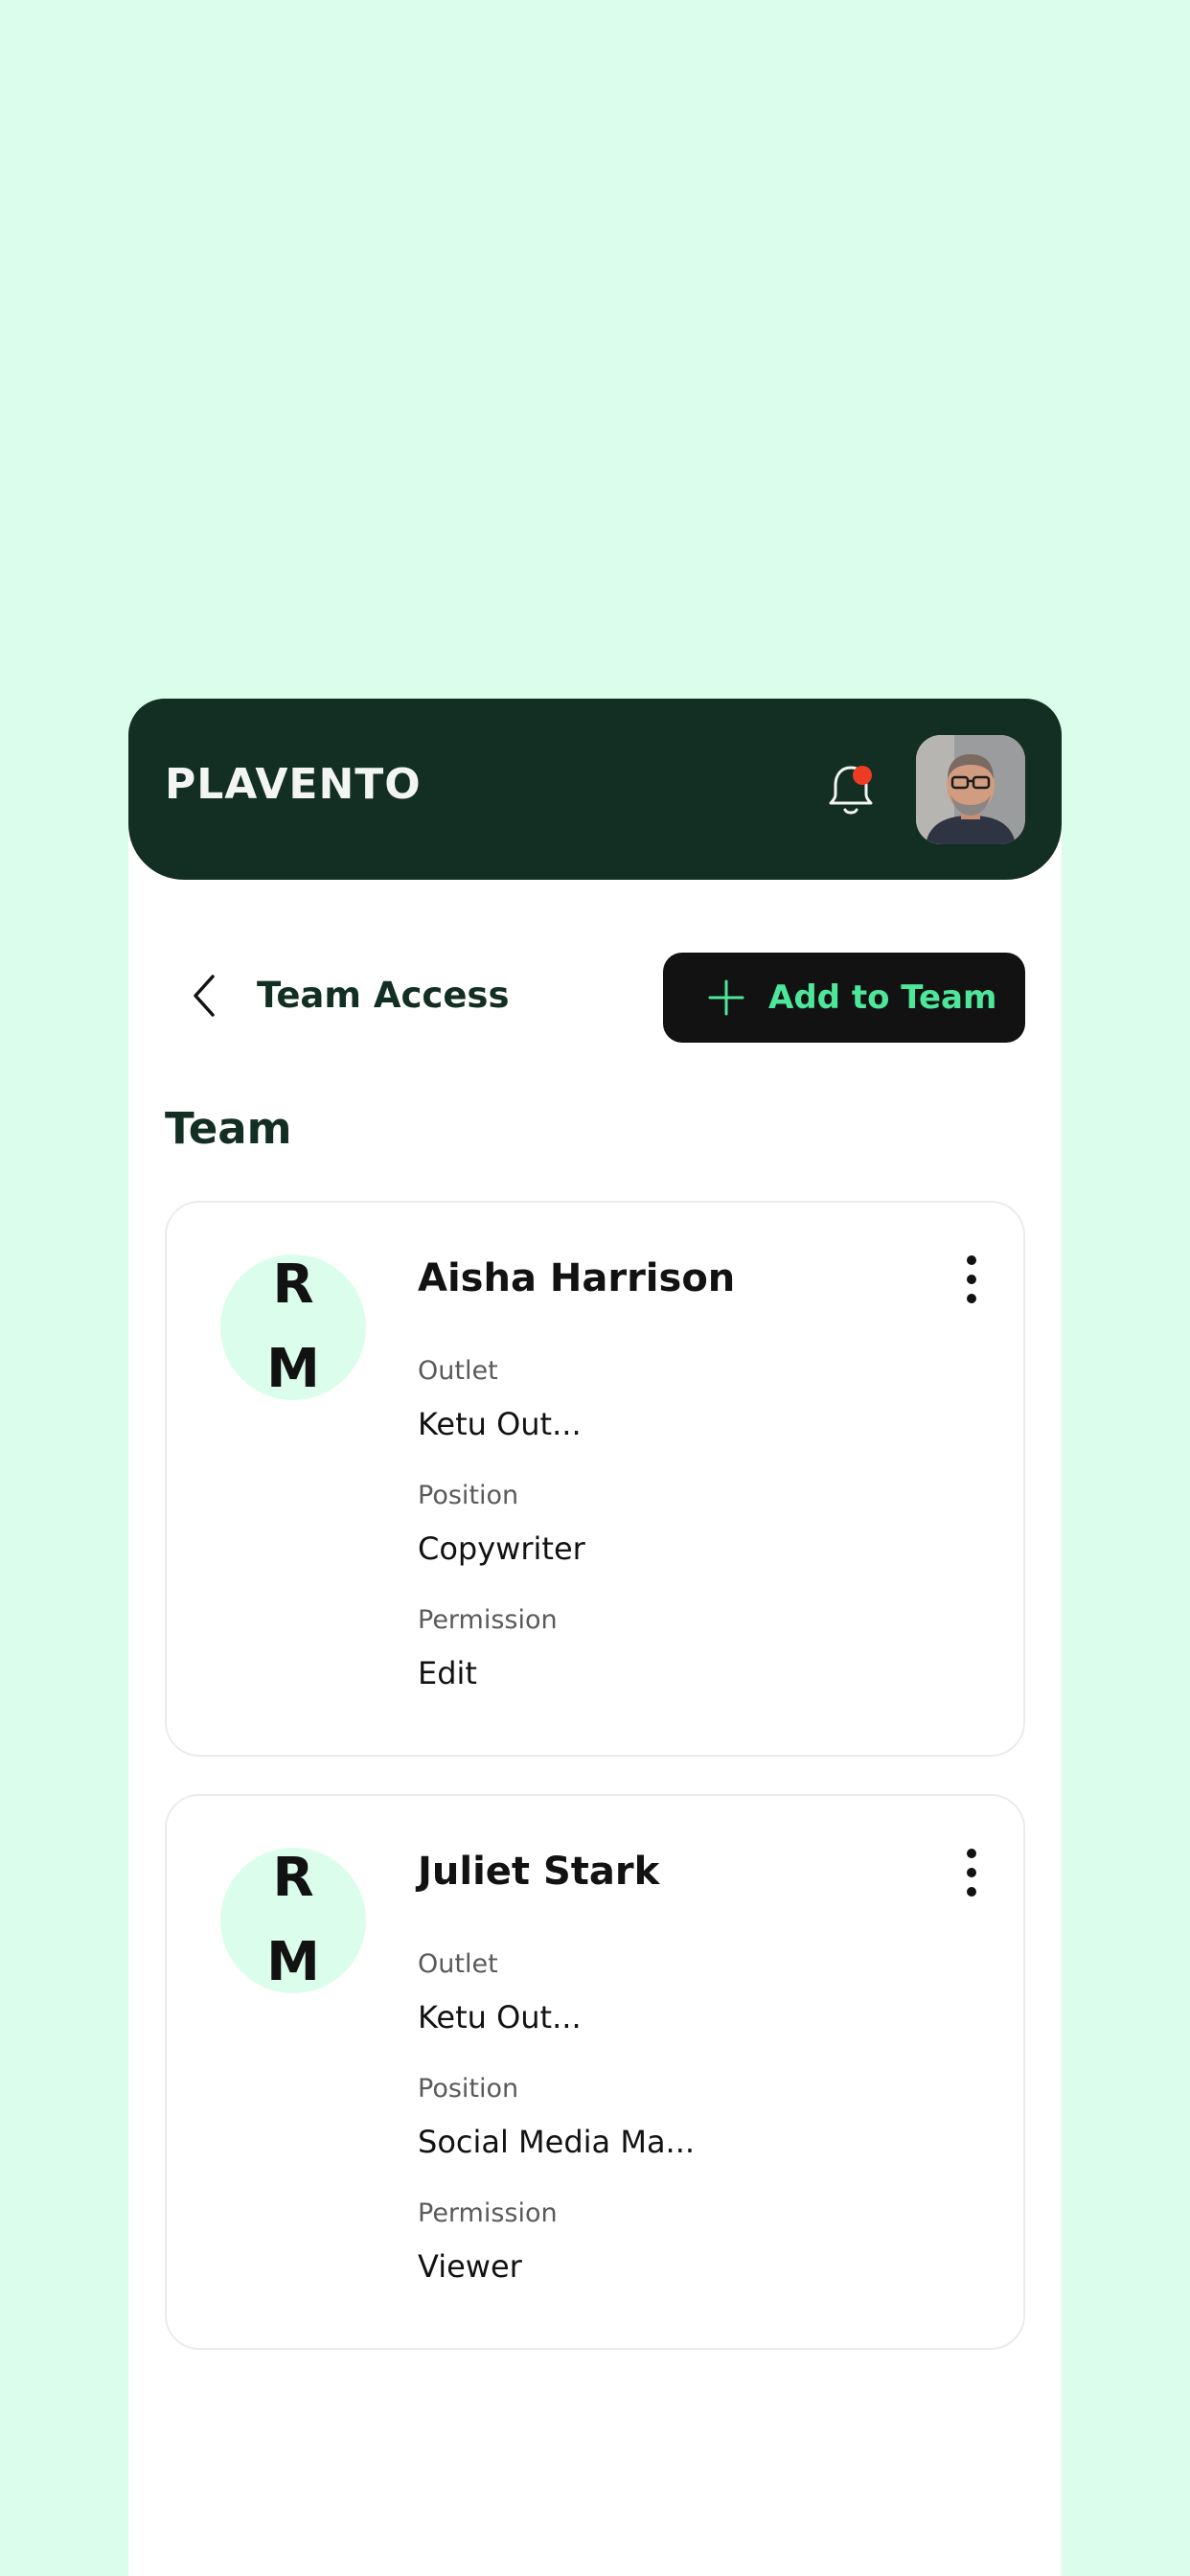 Image resolution: width=1190 pixels, height=2576 pixels. Describe the element at coordinates (851, 789) in the screenshot. I see `bell-icon` at that location.